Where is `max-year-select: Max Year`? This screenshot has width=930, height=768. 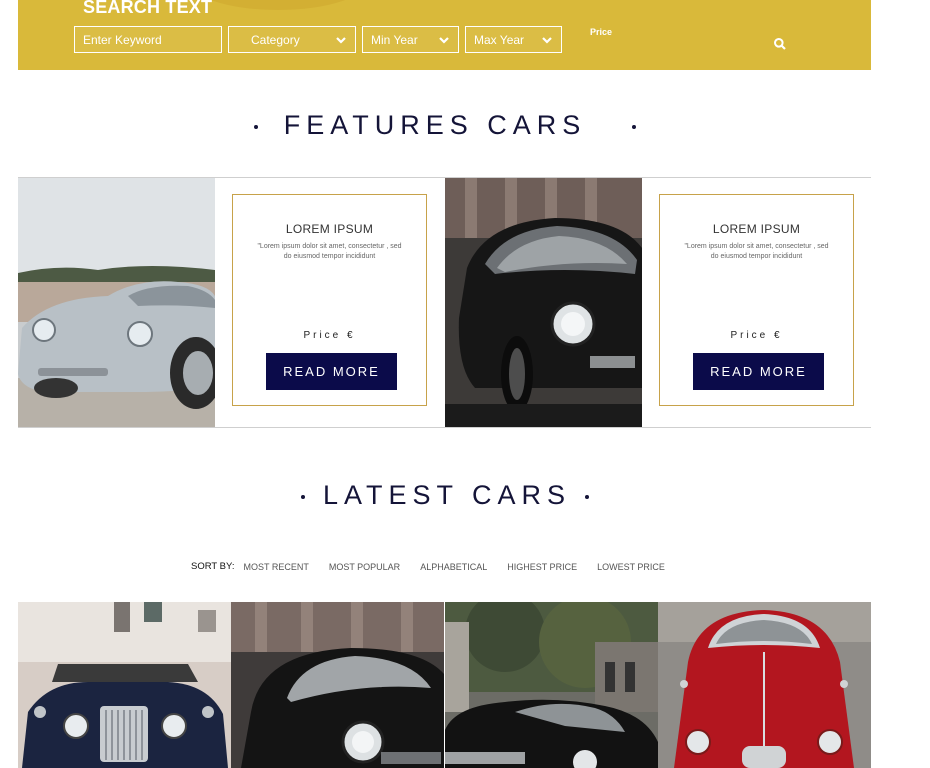
max-year-select: Max Year is located at coordinates (513, 39).